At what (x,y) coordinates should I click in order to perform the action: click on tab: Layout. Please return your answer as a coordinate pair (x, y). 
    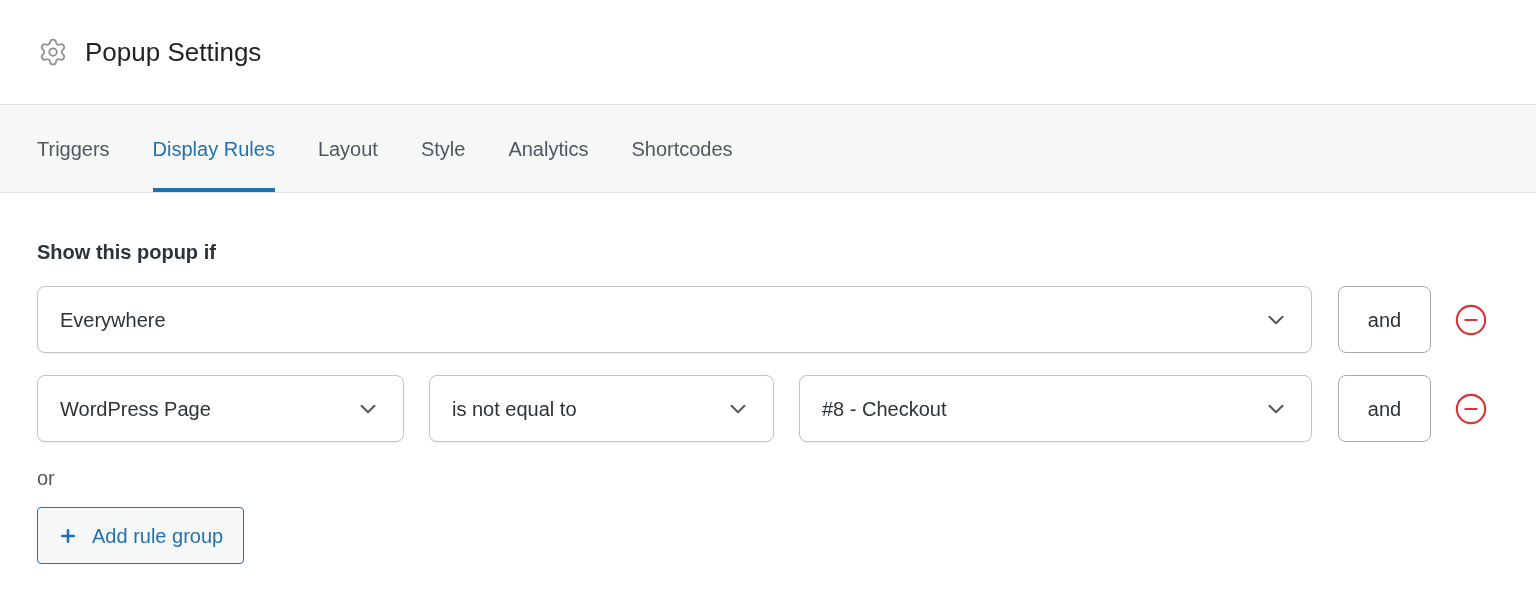
    Looking at the image, I should click on (347, 148).